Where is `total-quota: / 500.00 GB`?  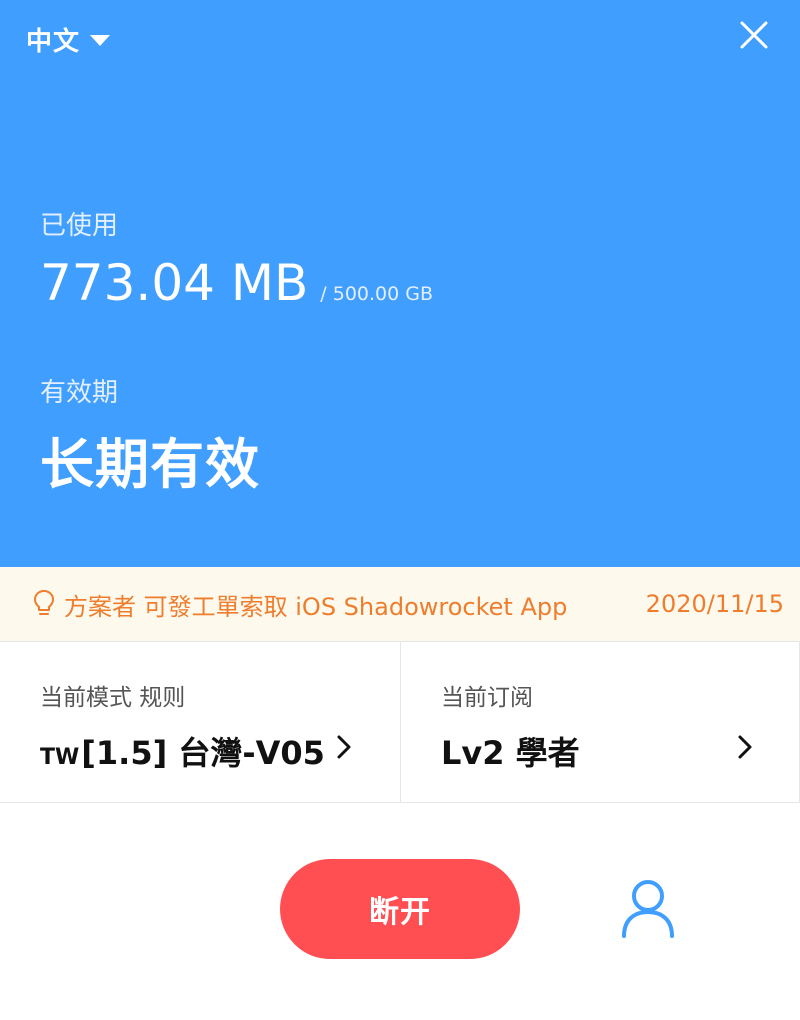
total-quota: / 500.00 GB is located at coordinates (377, 294).